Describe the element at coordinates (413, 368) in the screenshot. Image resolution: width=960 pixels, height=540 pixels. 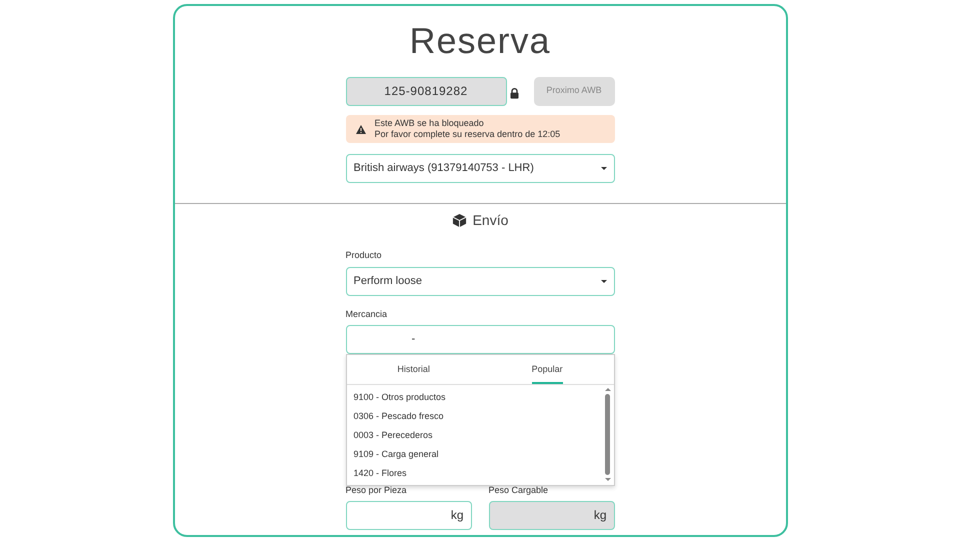
I see `dropdown-tab: Historial` at that location.